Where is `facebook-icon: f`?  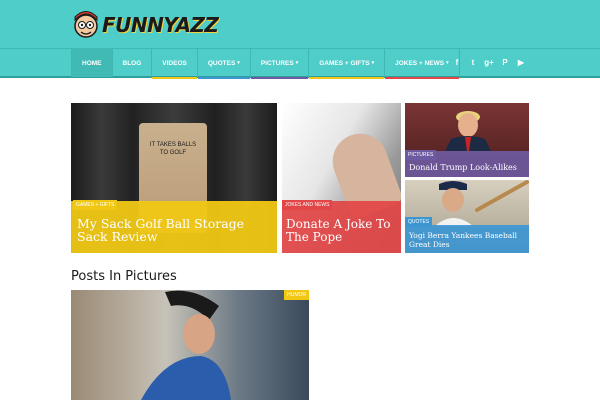 facebook-icon: f is located at coordinates (457, 62).